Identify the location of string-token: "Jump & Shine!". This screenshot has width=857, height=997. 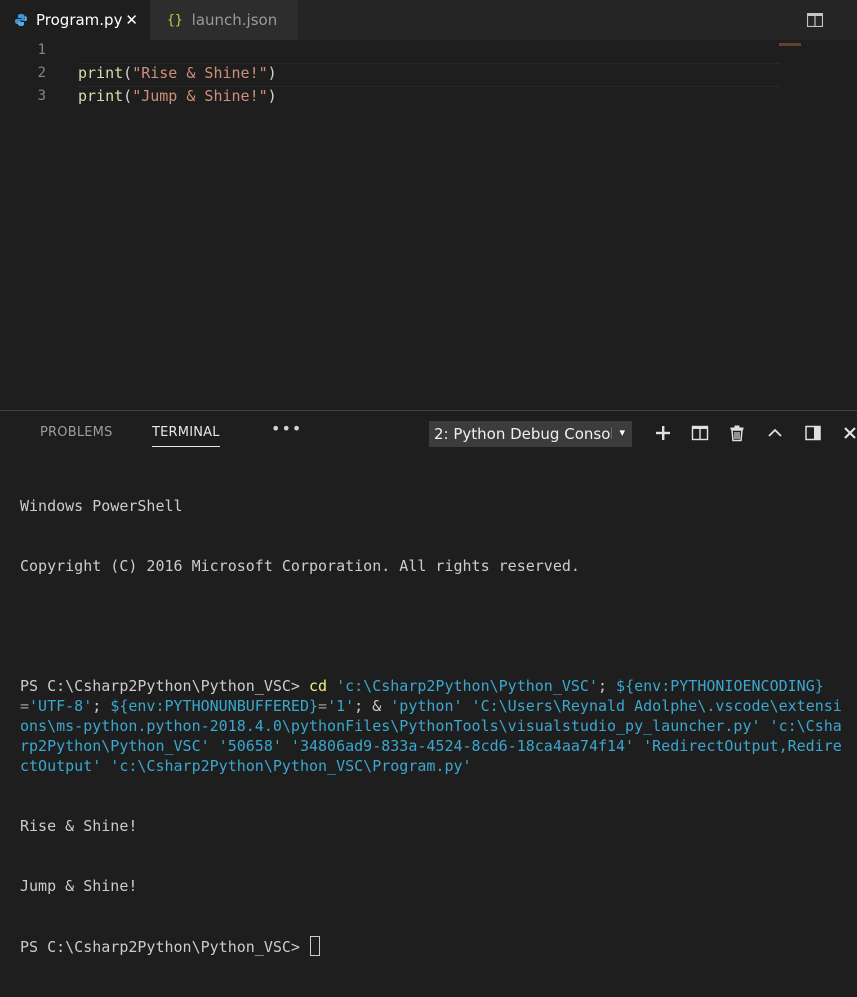
(200, 96).